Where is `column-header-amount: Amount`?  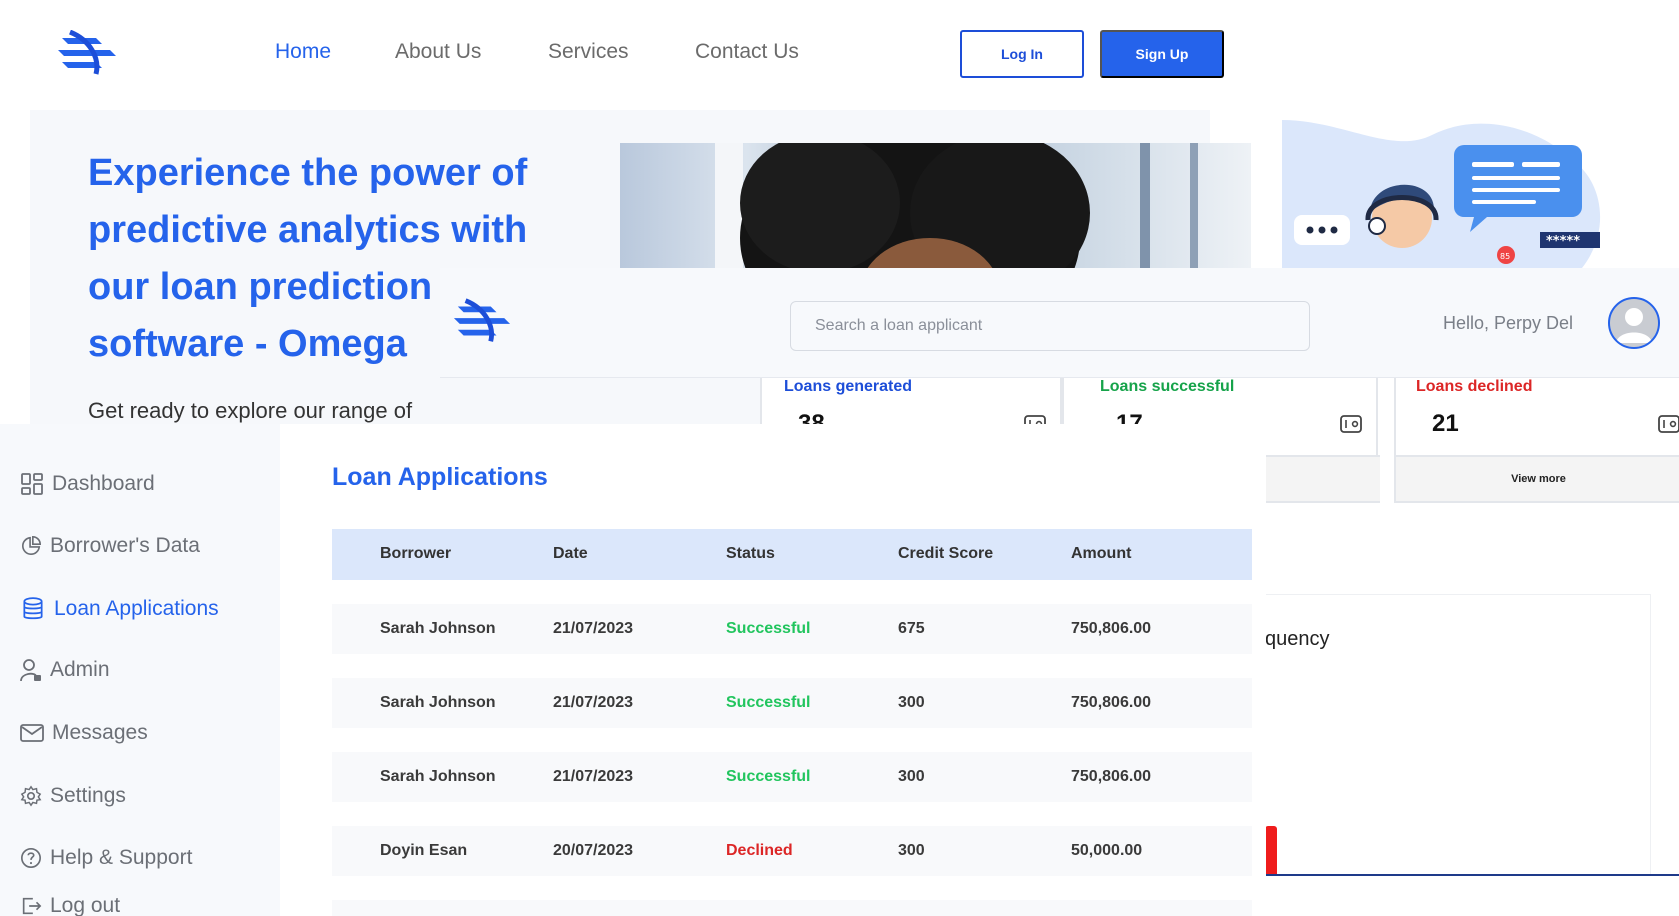
column-header-amount: Amount is located at coordinates (1101, 554).